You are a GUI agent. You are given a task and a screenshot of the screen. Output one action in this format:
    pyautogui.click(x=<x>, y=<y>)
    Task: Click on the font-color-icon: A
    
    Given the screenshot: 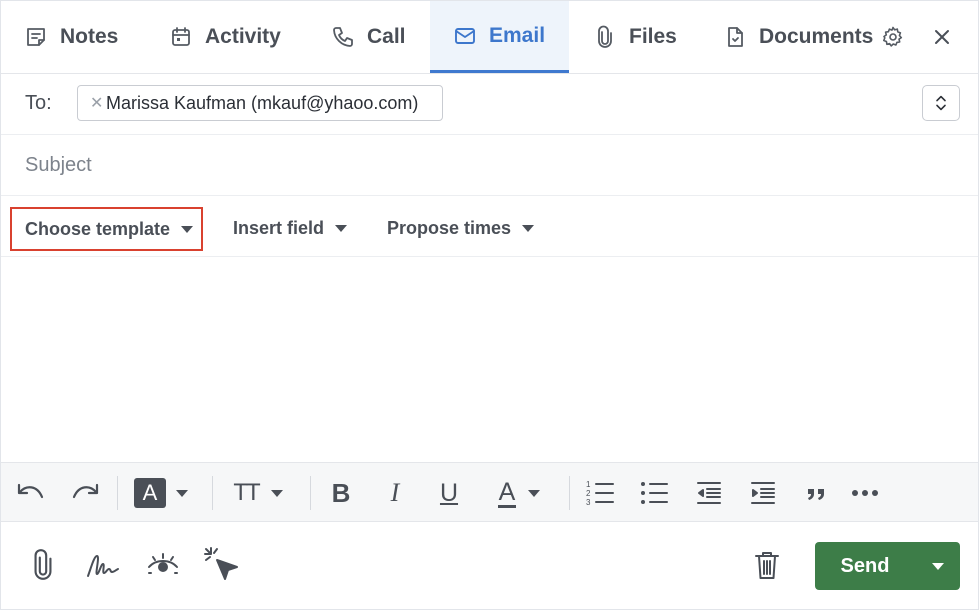 What is the action you would take?
    pyautogui.click(x=519, y=493)
    